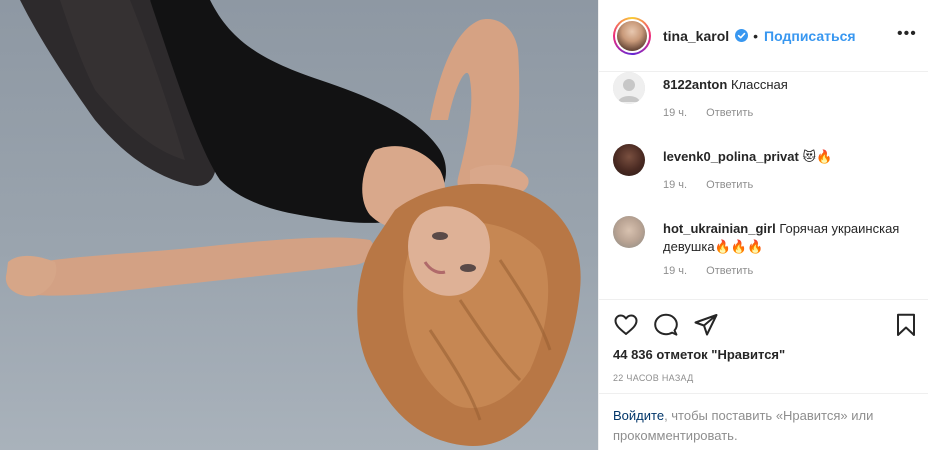 The image size is (928, 450). Describe the element at coordinates (742, 35) in the screenshot. I see `verified-badge-icon` at that location.